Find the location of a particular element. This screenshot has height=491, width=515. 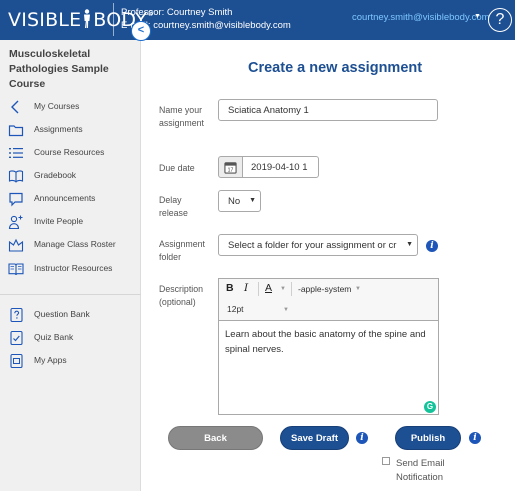

sidebar-item-label: Announcements is located at coordinates (65, 198).